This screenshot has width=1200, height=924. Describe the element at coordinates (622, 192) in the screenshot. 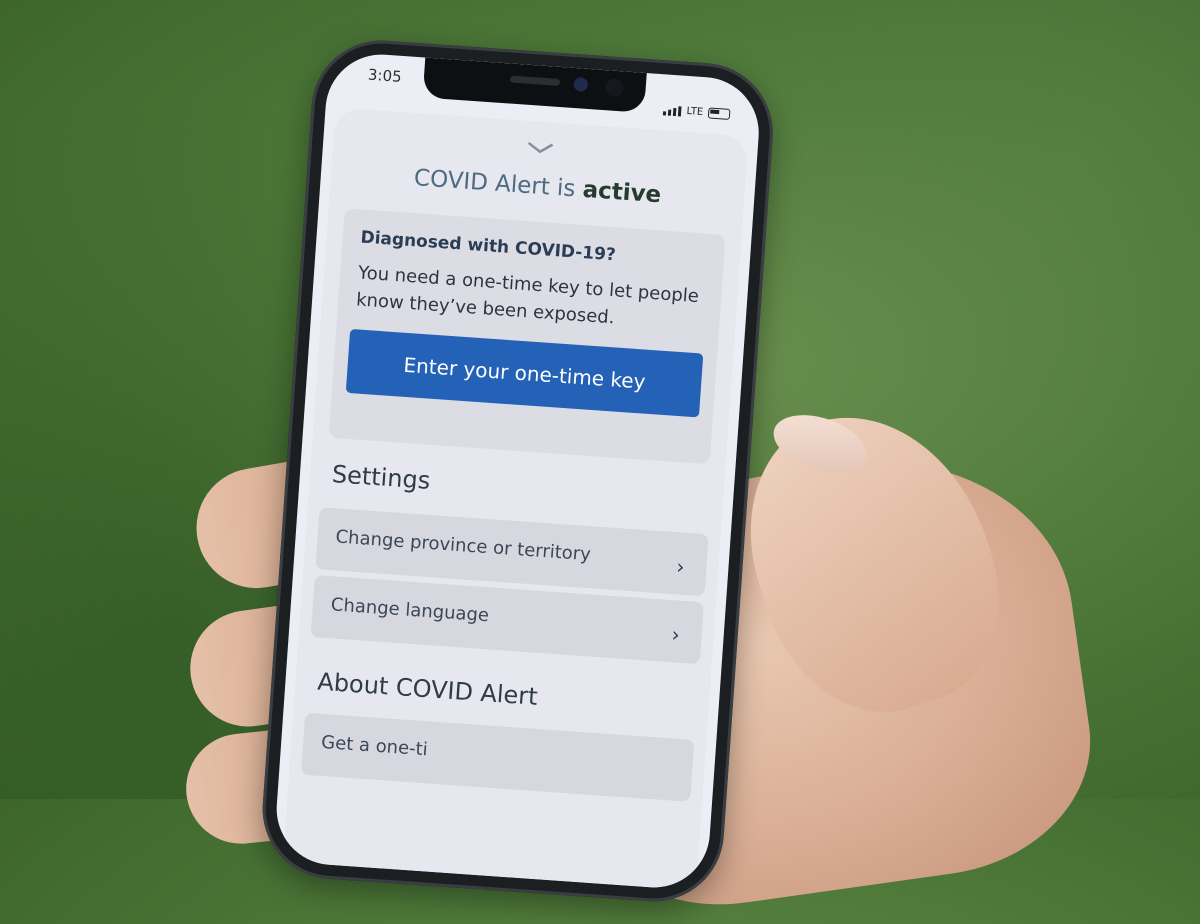

I see `title-state: active` at that location.